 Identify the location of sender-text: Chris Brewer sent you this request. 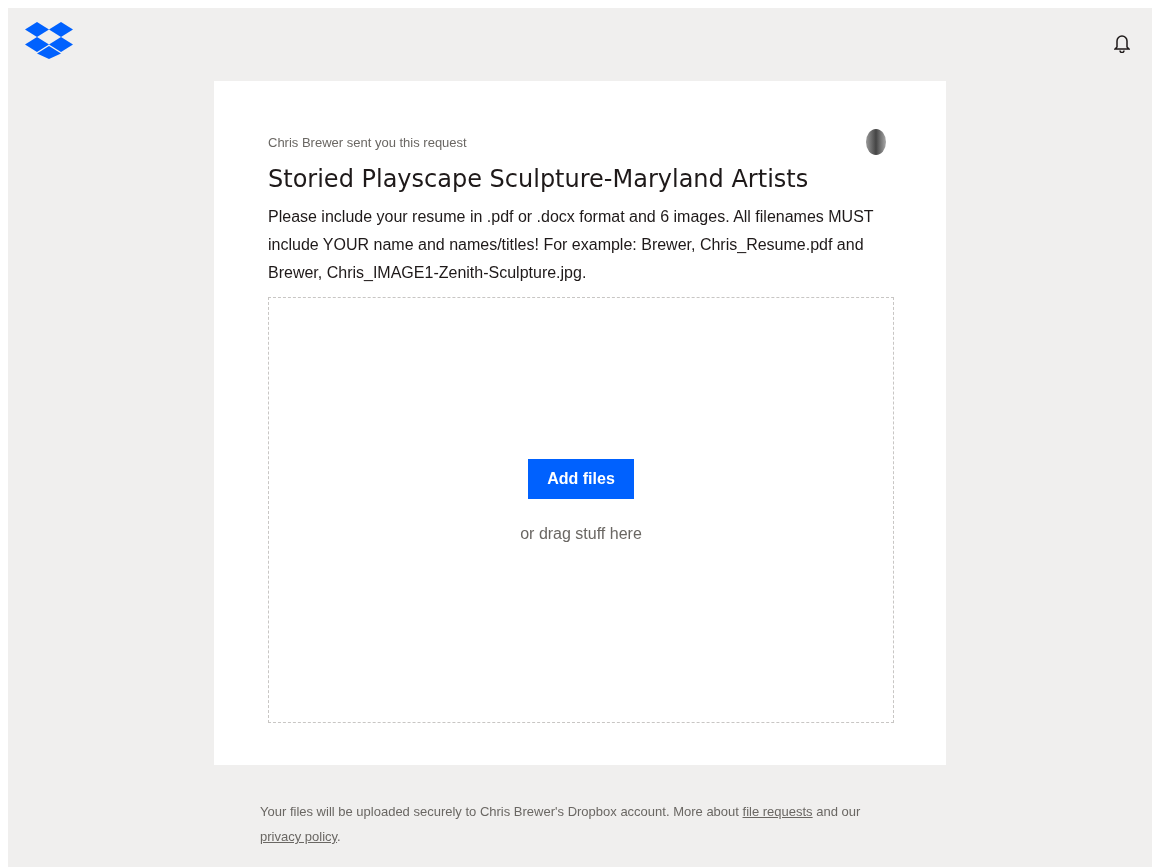
(367, 142).